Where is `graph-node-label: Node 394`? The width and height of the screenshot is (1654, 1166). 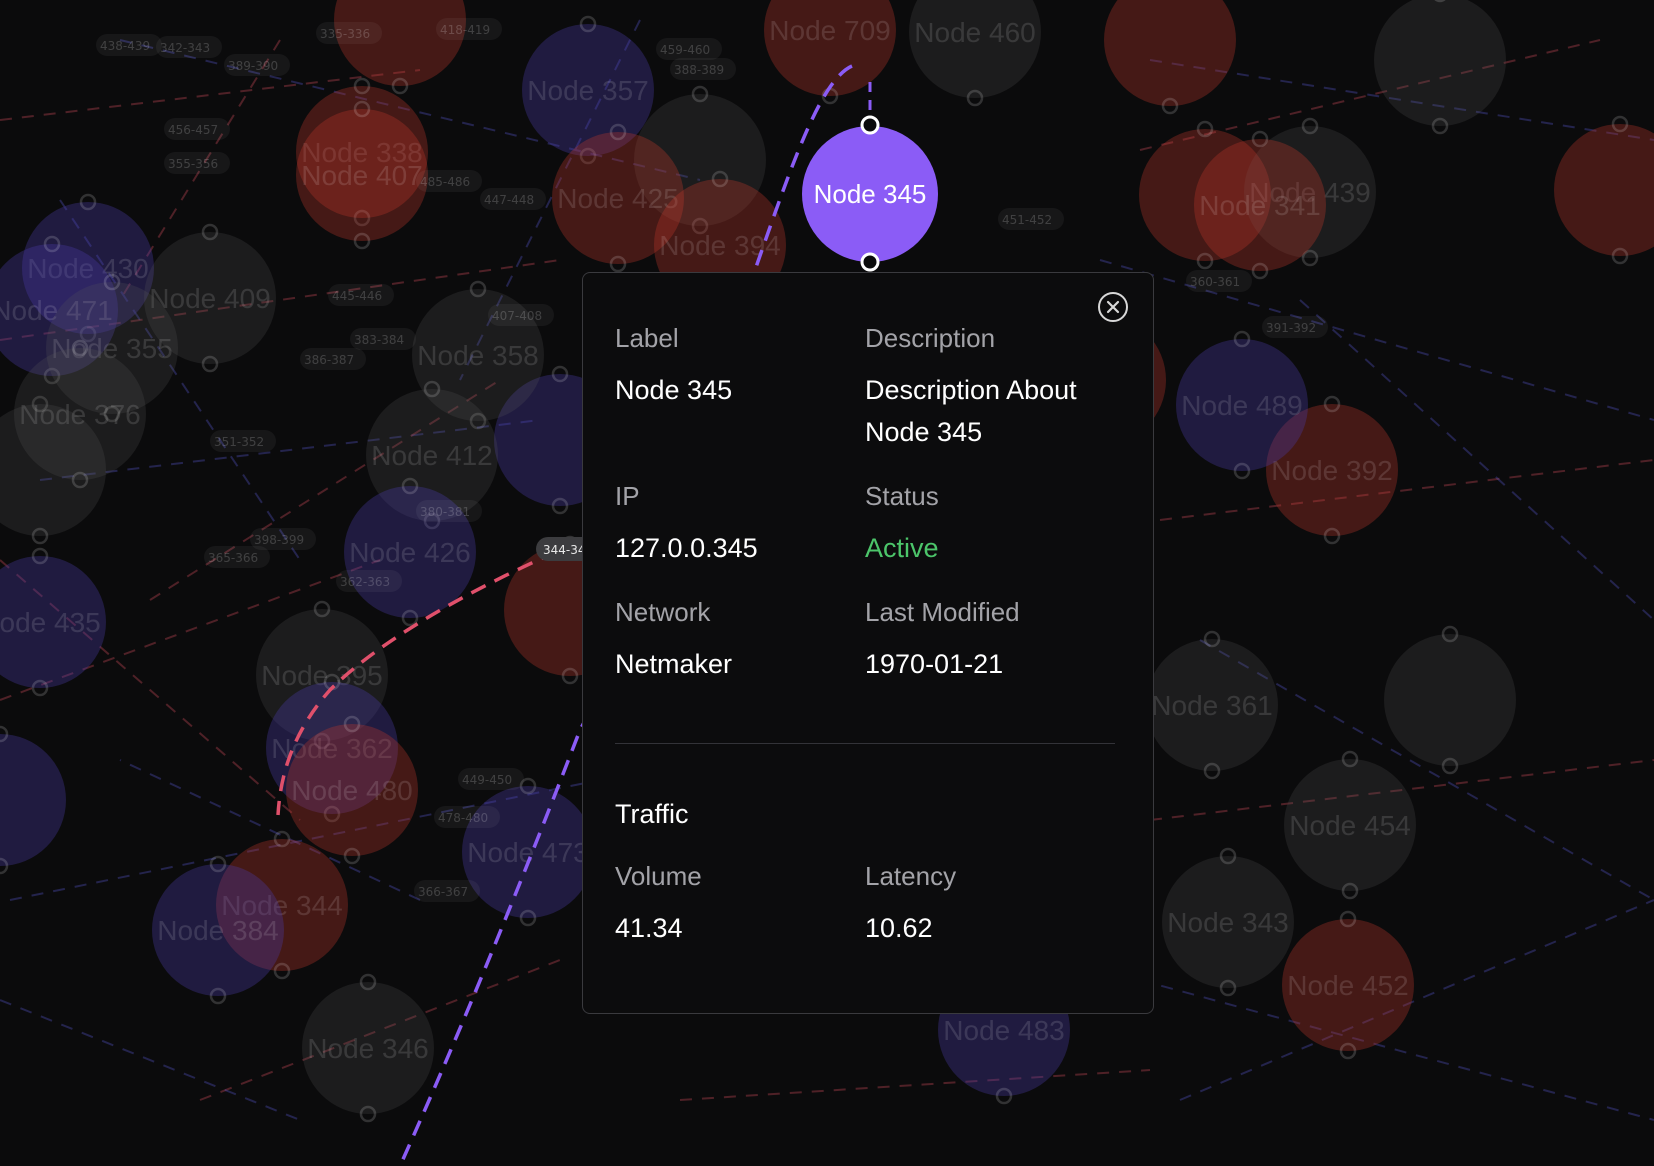
graph-node-label: Node 394 is located at coordinates (719, 245).